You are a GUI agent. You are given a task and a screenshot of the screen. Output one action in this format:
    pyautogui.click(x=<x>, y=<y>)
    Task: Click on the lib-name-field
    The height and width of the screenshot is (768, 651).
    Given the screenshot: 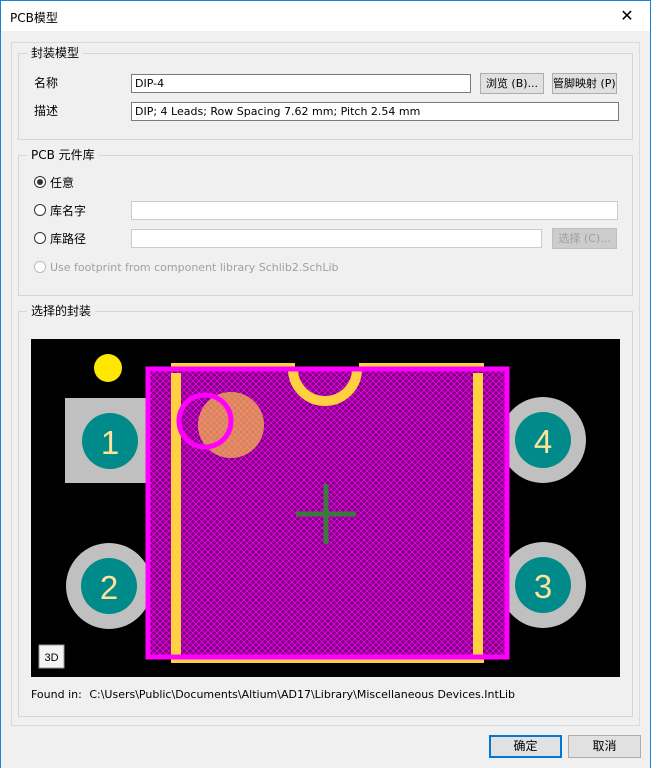 What is the action you would take?
    pyautogui.click(x=374, y=210)
    